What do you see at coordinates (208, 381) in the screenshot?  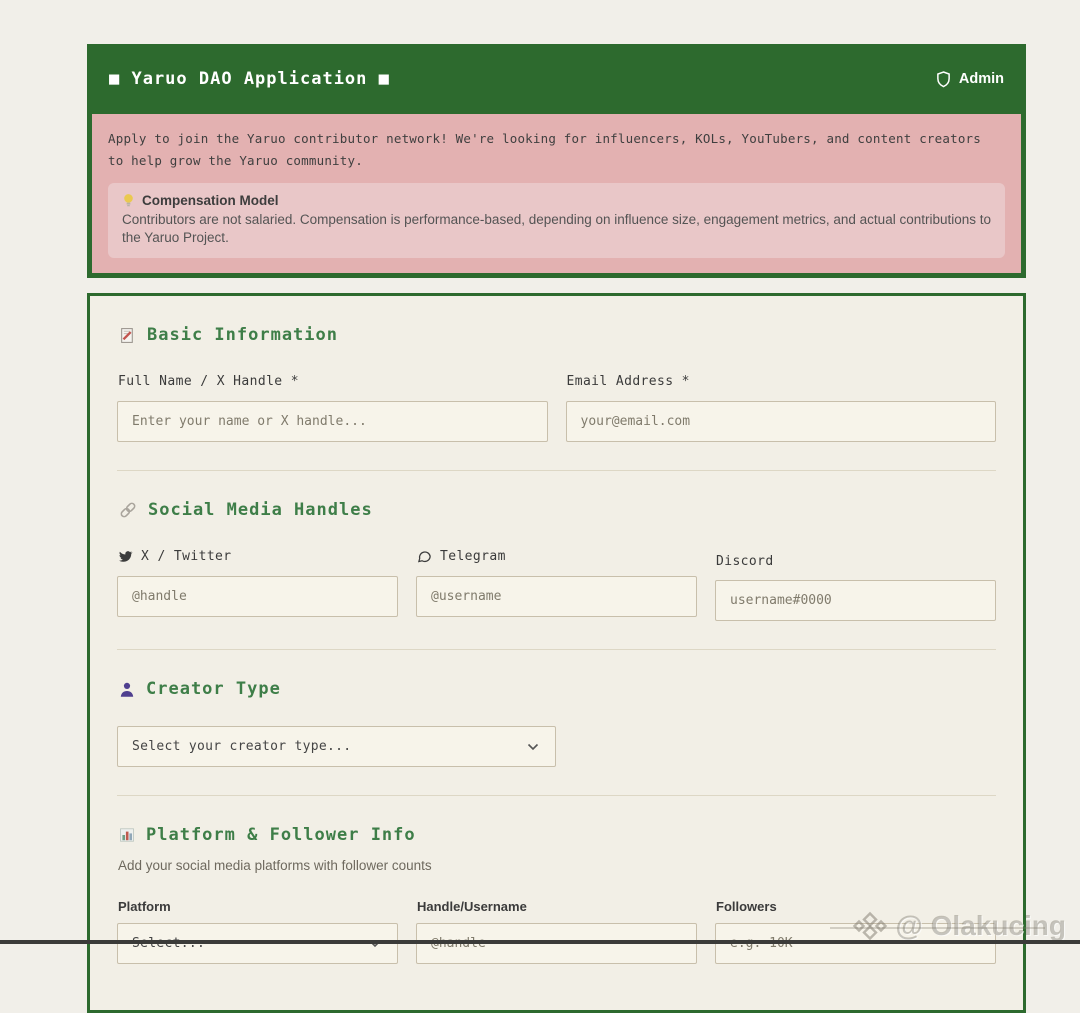 I see `full-name-label: Full Name / X Handle *` at bounding box center [208, 381].